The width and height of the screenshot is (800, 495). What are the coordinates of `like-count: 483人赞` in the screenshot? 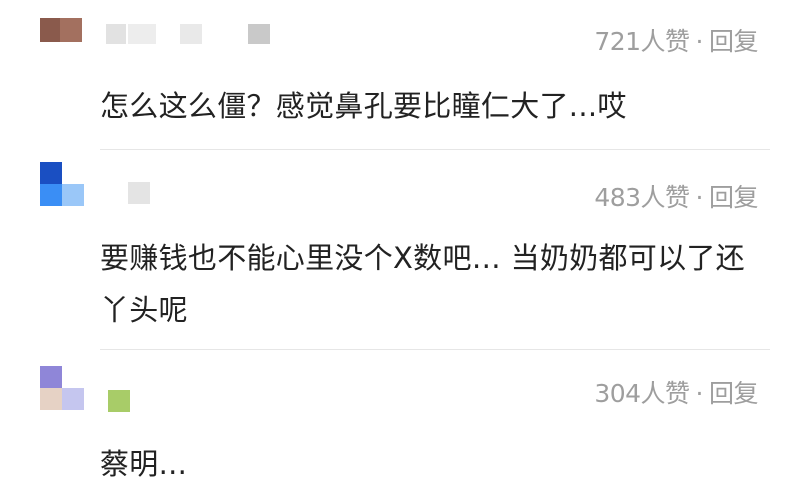 It's located at (642, 197).